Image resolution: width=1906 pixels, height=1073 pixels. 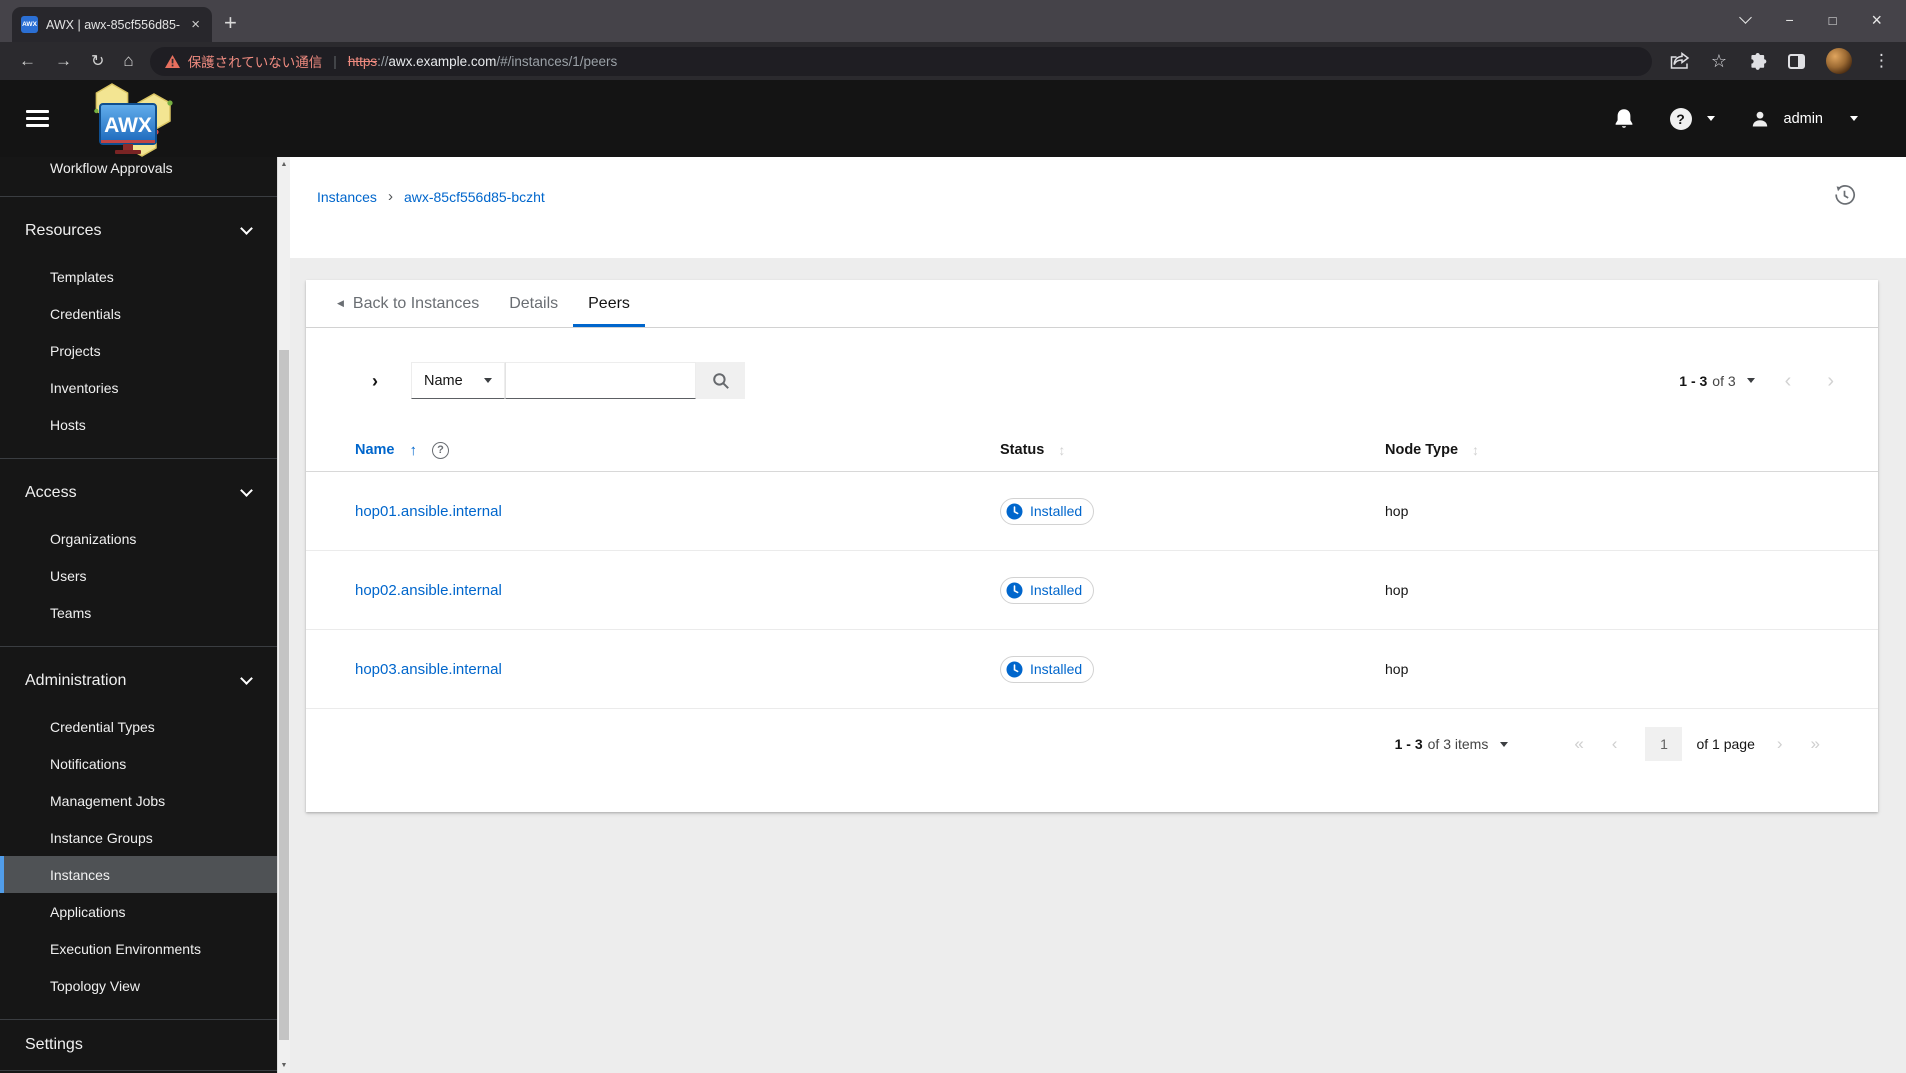 I want to click on sidebar-item-settings: Settings, so click(x=138, y=1045).